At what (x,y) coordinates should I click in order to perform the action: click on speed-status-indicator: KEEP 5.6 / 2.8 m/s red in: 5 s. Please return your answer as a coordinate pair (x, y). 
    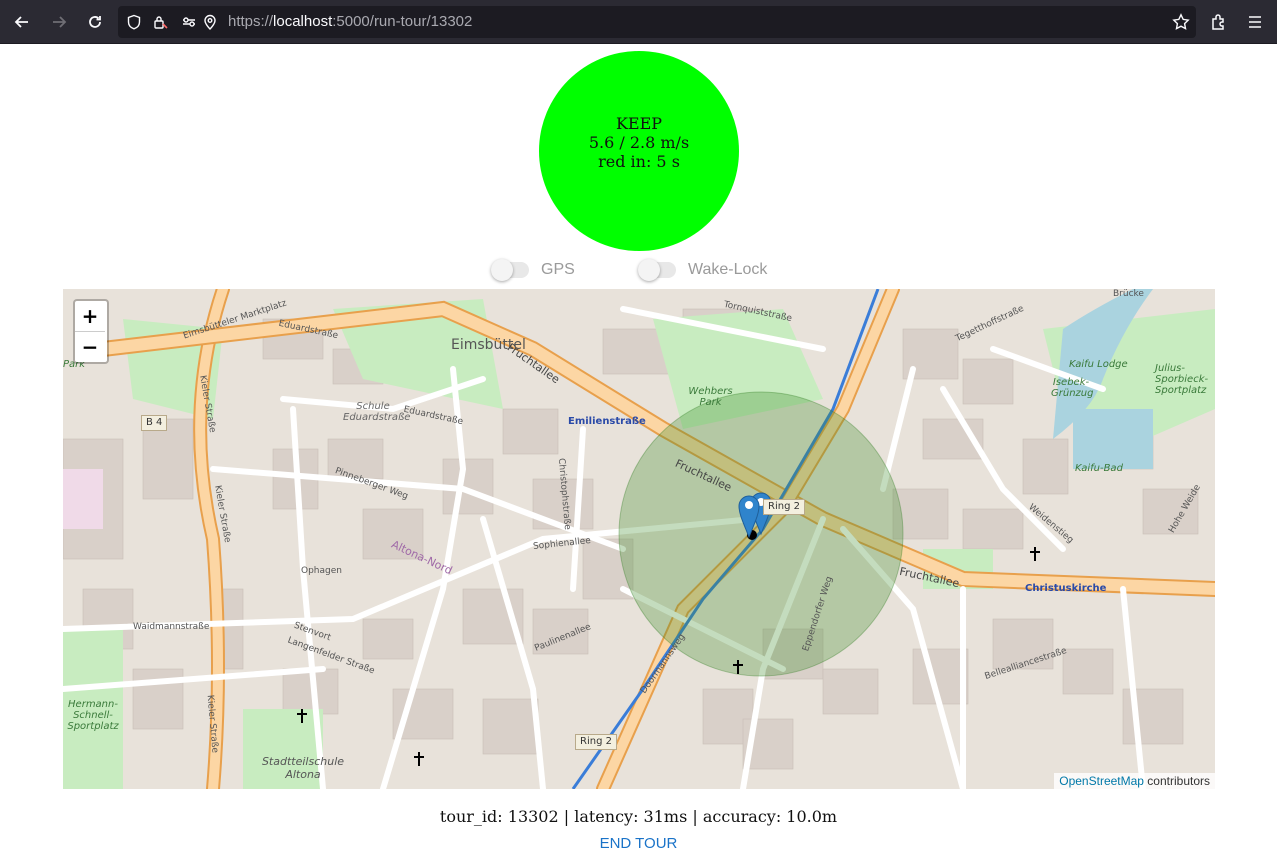
    Looking at the image, I should click on (639, 151).